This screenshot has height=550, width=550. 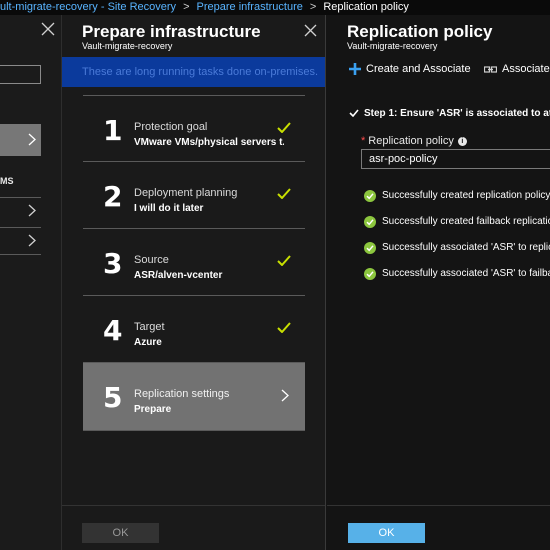 I want to click on blade-title: Prepare infrastructure, so click(x=171, y=31).